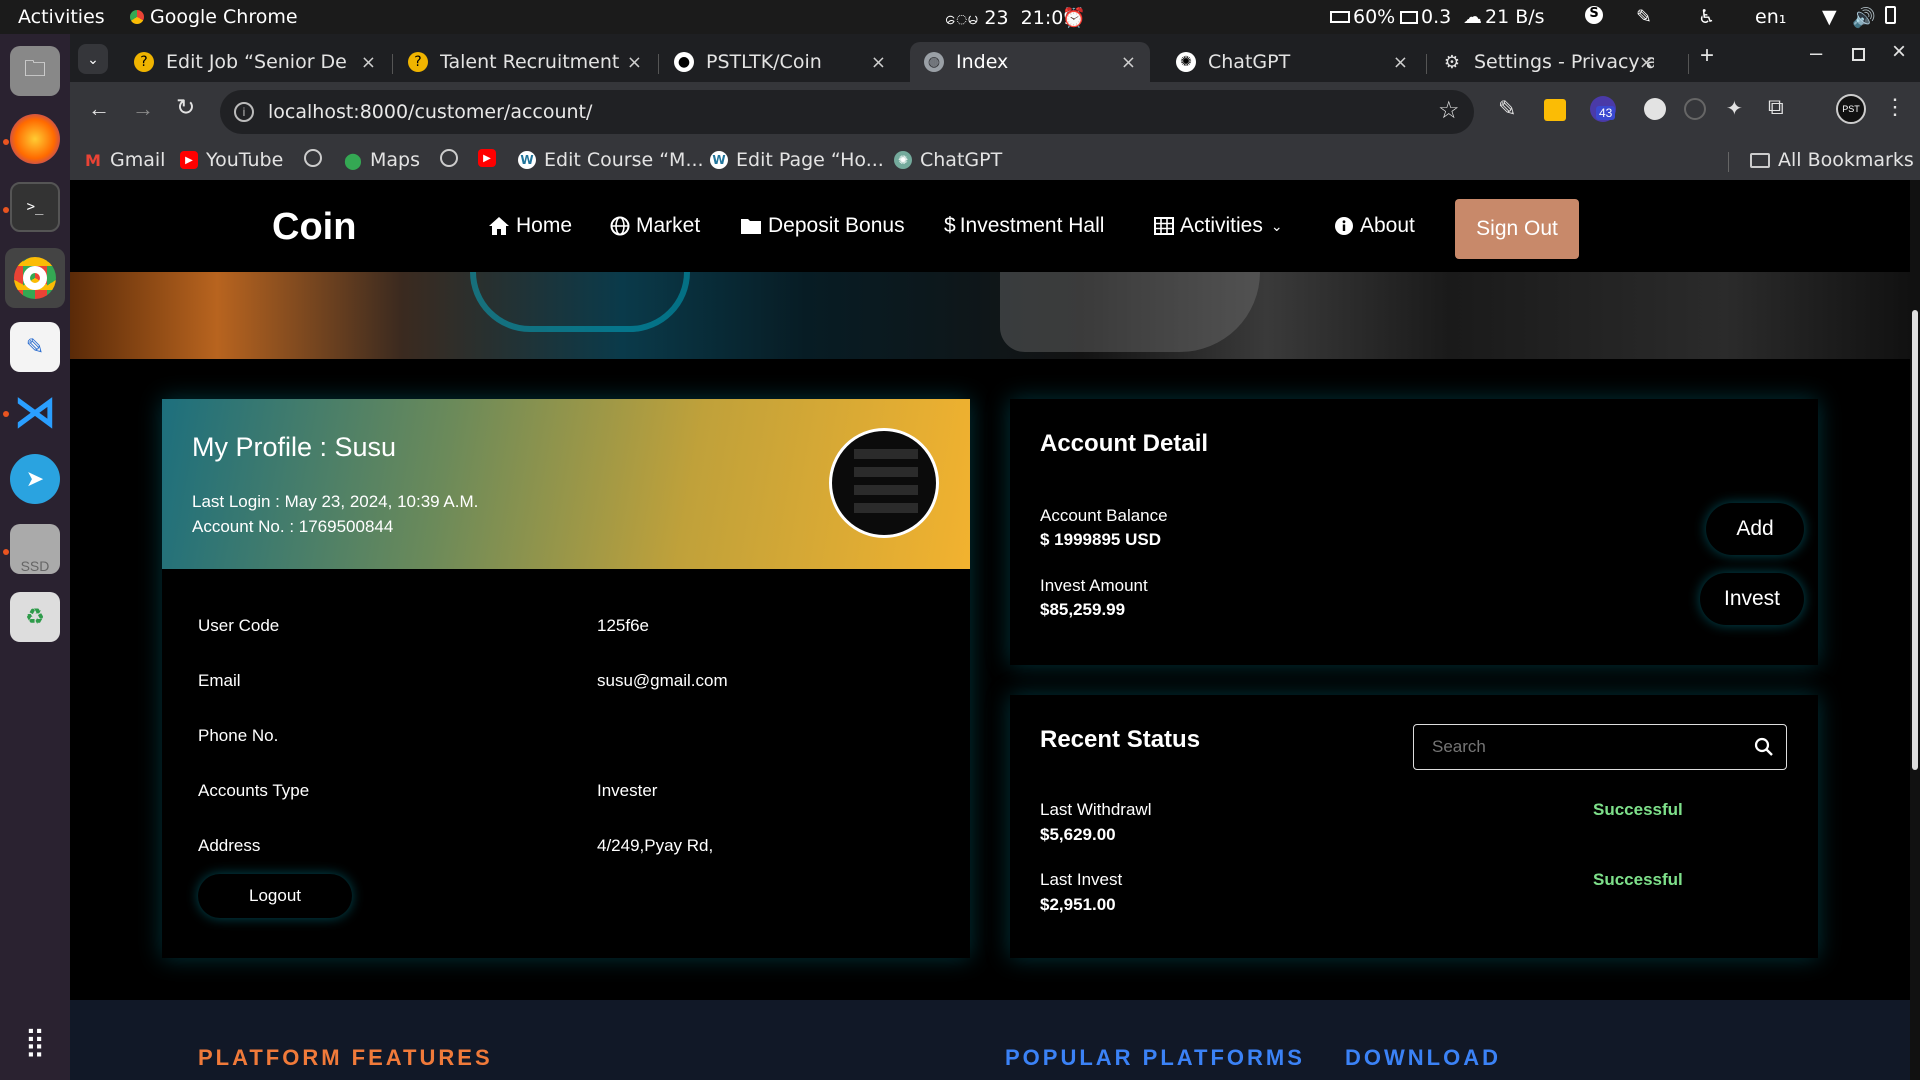  Describe the element at coordinates (1555, 110) in the screenshot. I see `keep-extension-icon` at that location.